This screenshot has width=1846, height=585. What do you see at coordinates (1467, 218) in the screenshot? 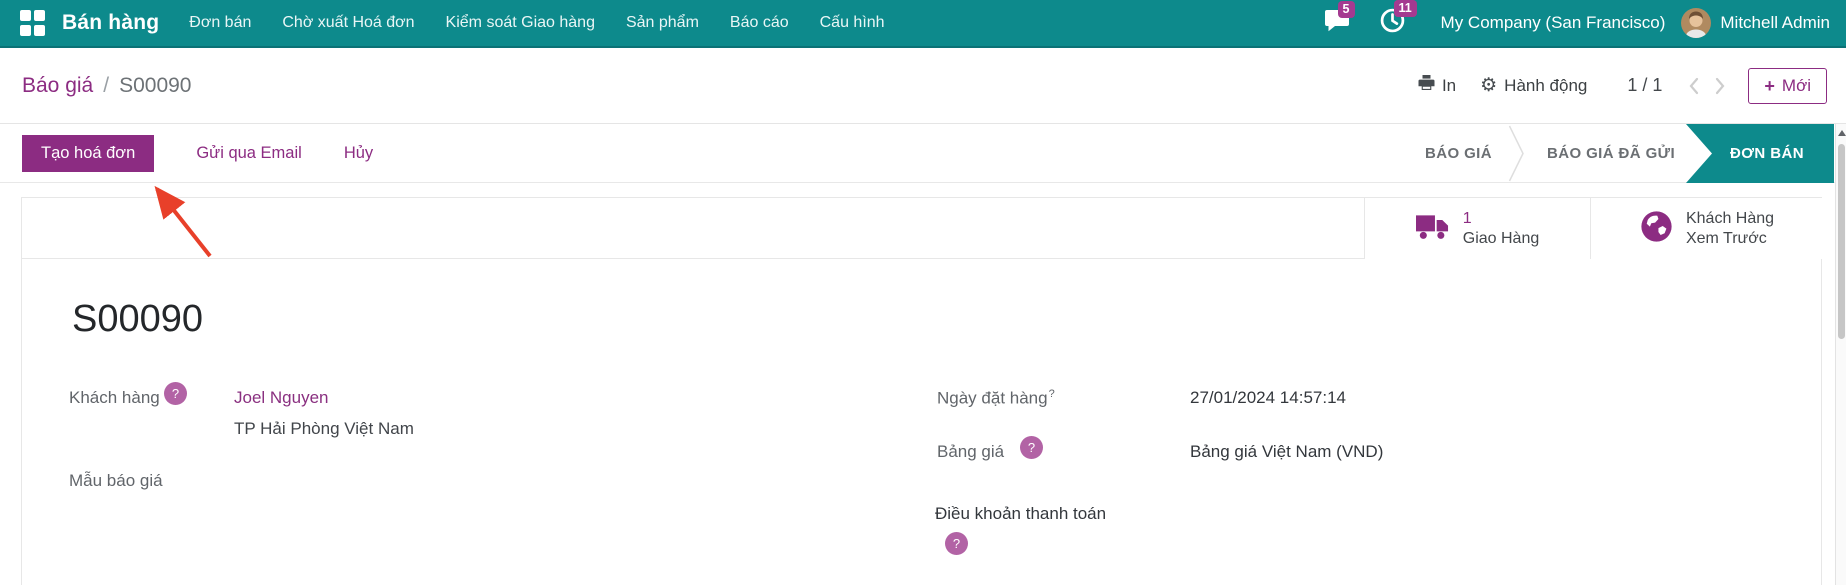
I see `delivery-count: 1` at bounding box center [1467, 218].